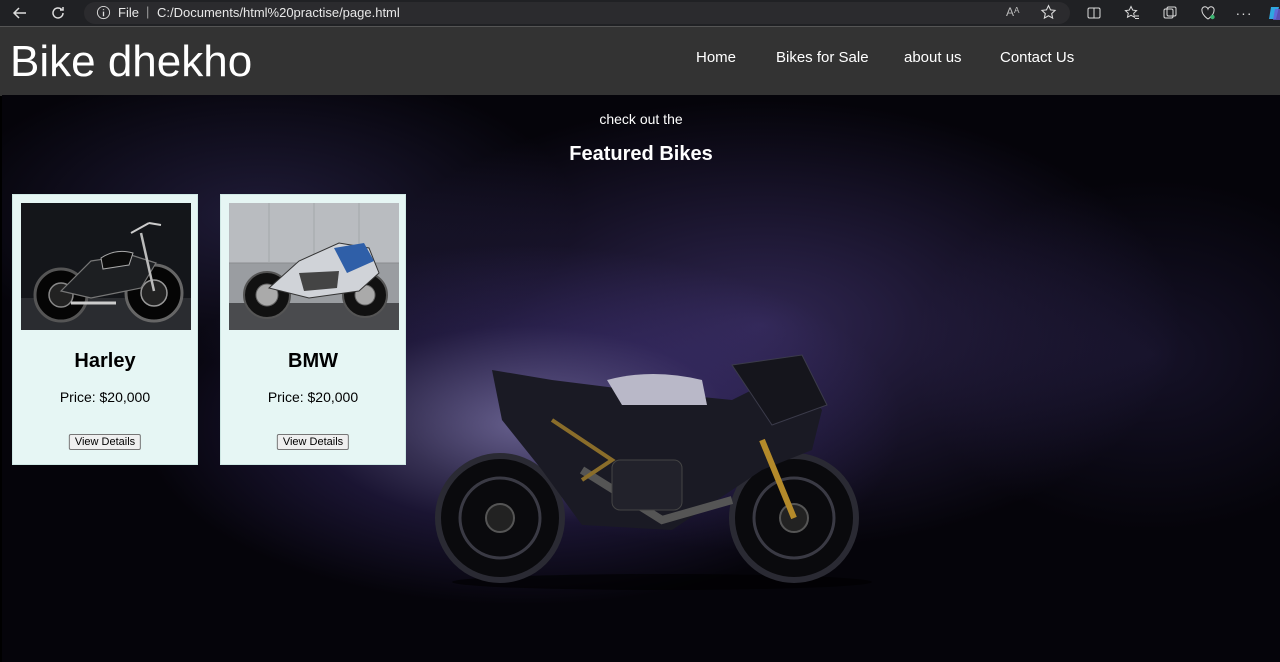  I want to click on hero-kicker: check out the, so click(641, 119).